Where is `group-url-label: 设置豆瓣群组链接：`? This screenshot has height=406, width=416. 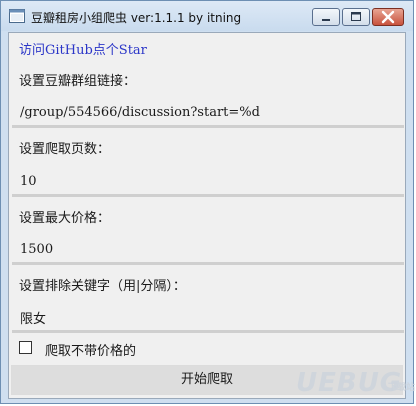
group-url-label: 设置豆瓣群组链接： is located at coordinates (78, 81).